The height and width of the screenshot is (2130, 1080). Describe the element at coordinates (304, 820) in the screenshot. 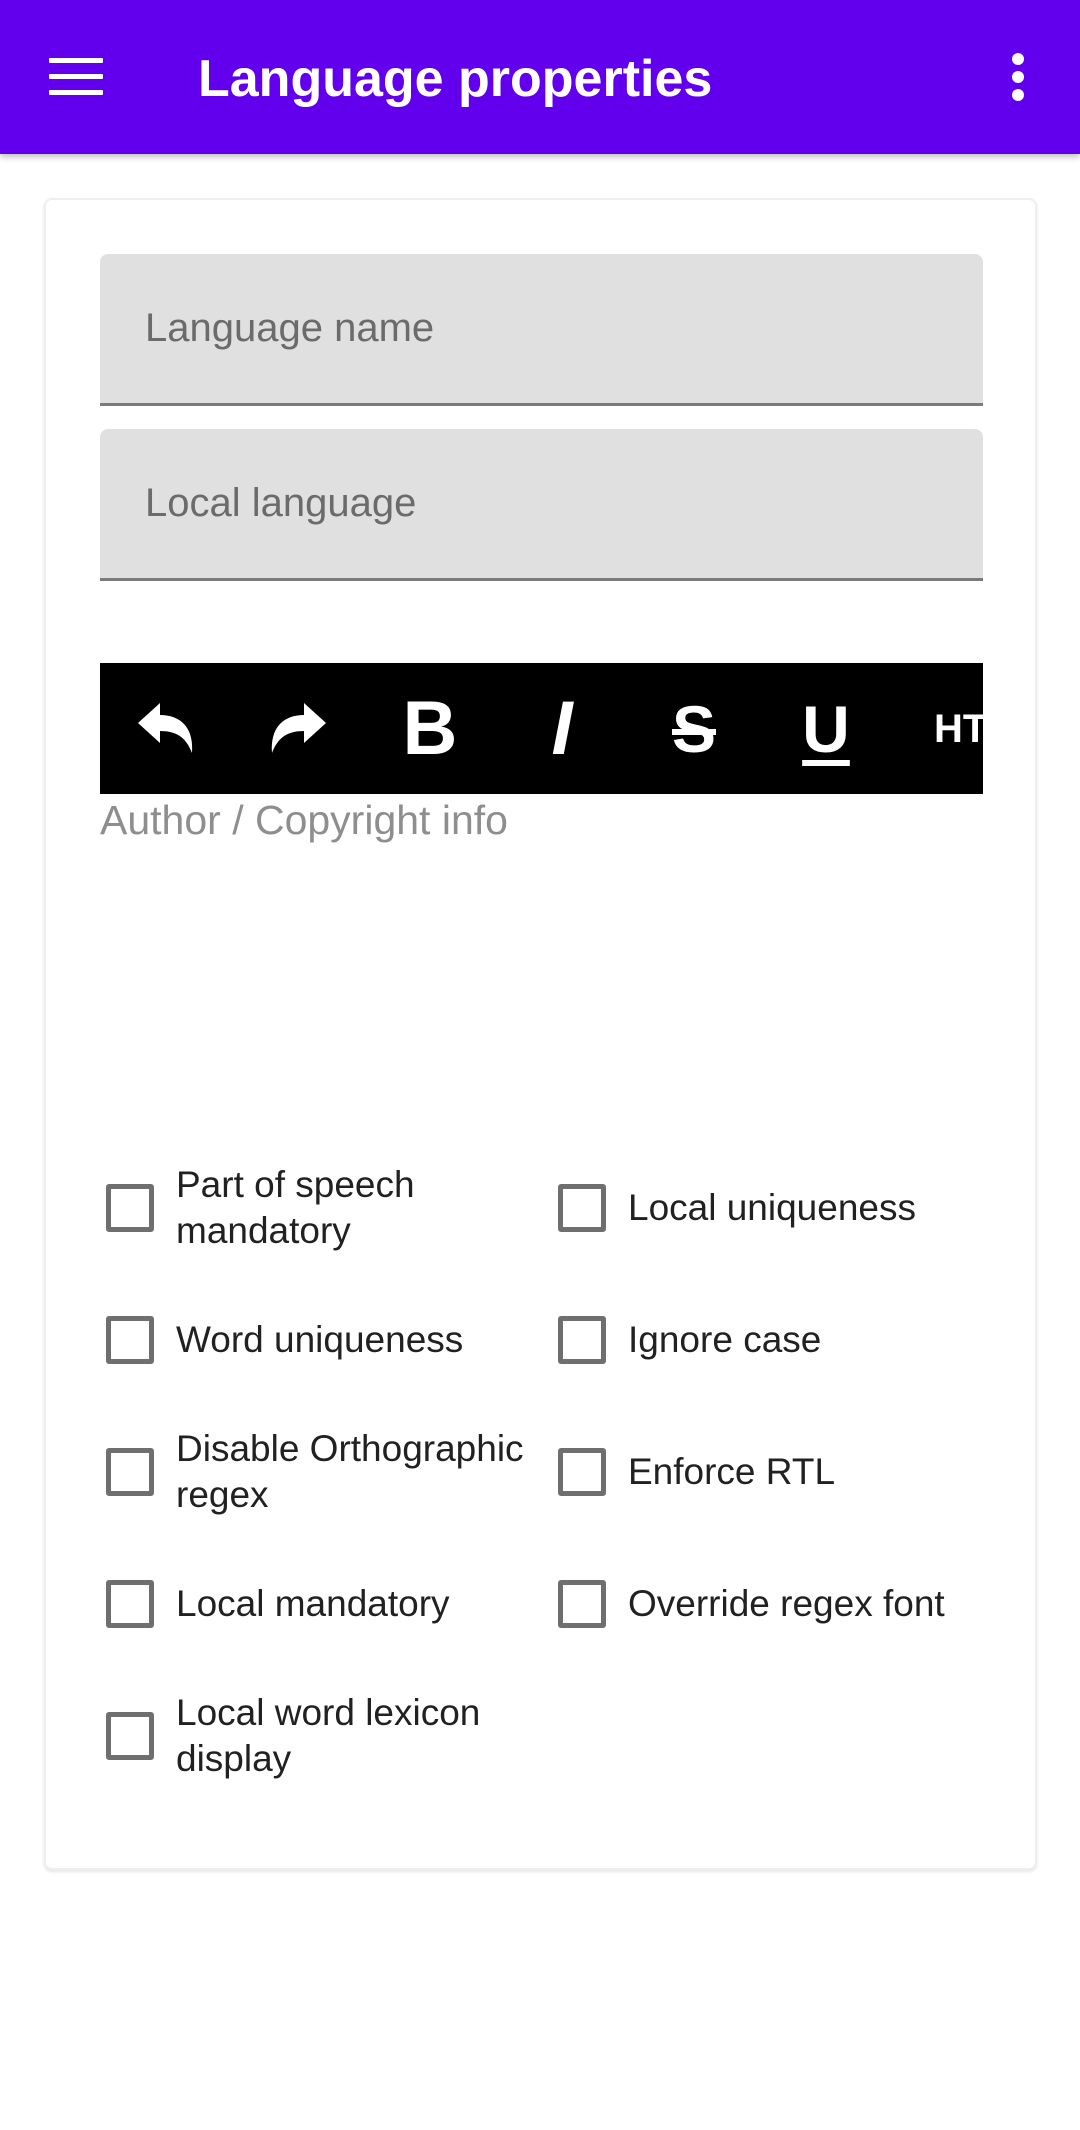

I see `editor-placeholder: Author / Copyright info` at that location.